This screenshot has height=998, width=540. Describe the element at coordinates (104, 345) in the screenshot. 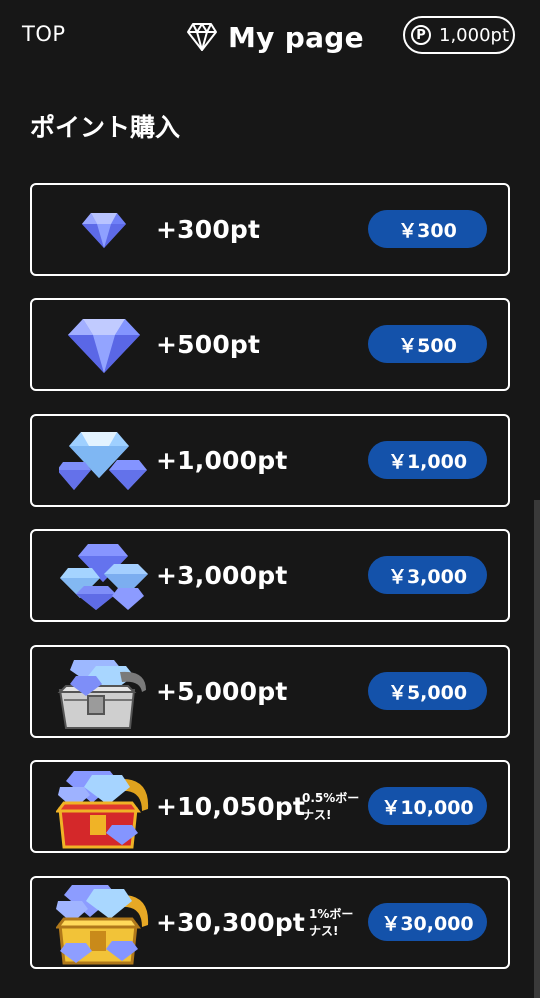

I see `diamond-large-icon` at that location.